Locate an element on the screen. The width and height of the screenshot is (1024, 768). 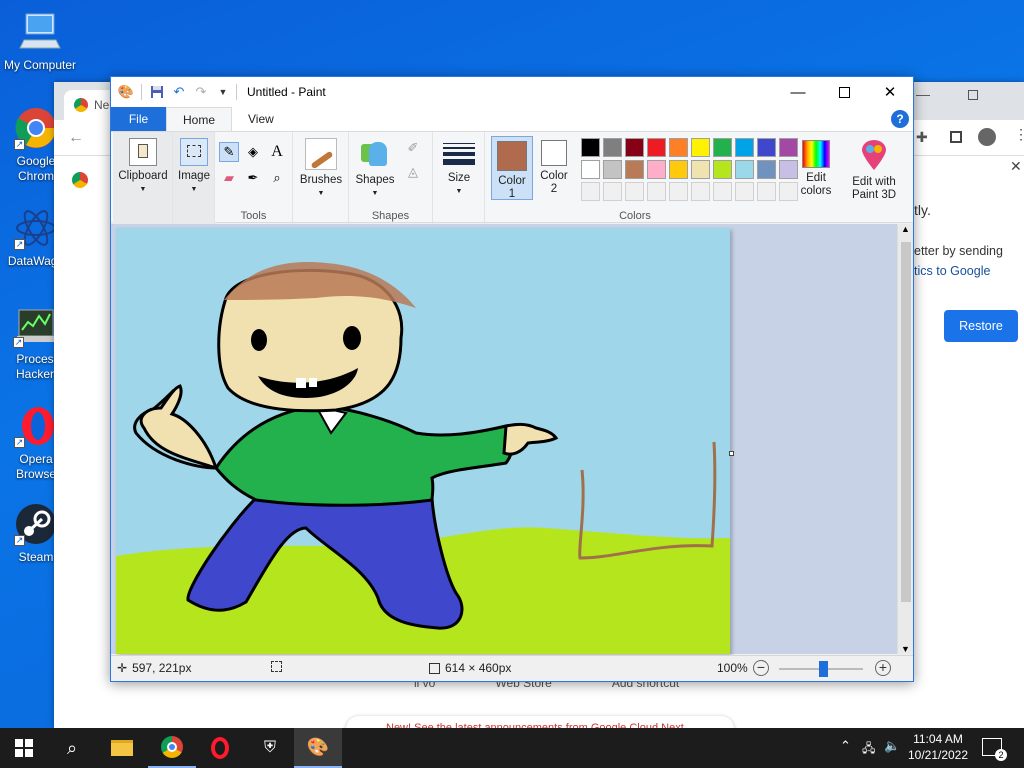
color-picker-icon: ✒ is located at coordinates (253, 178).